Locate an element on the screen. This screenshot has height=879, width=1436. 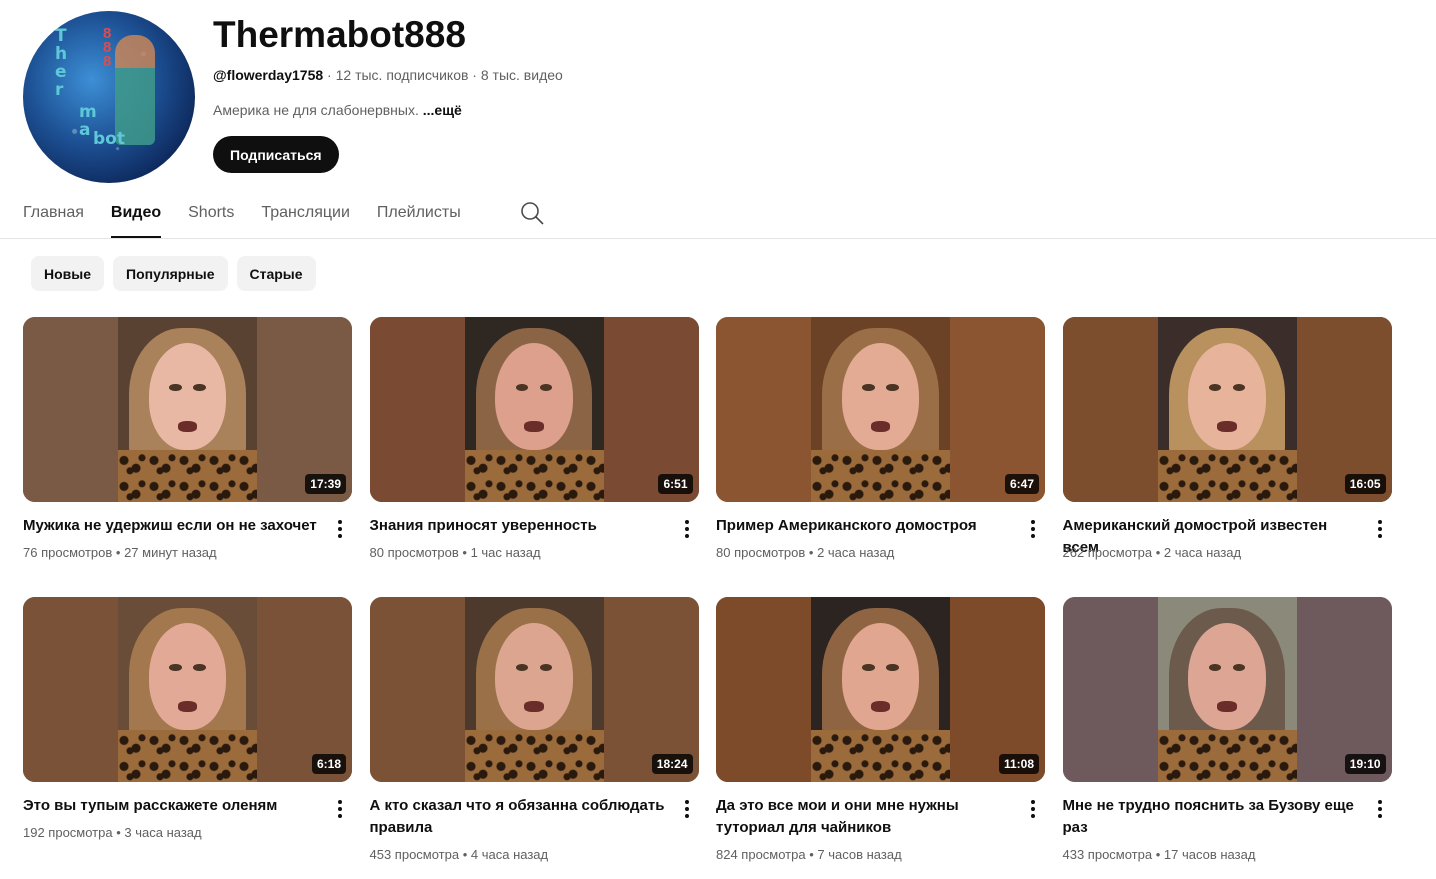
tab-shorts: Shorts is located at coordinates (211, 214).